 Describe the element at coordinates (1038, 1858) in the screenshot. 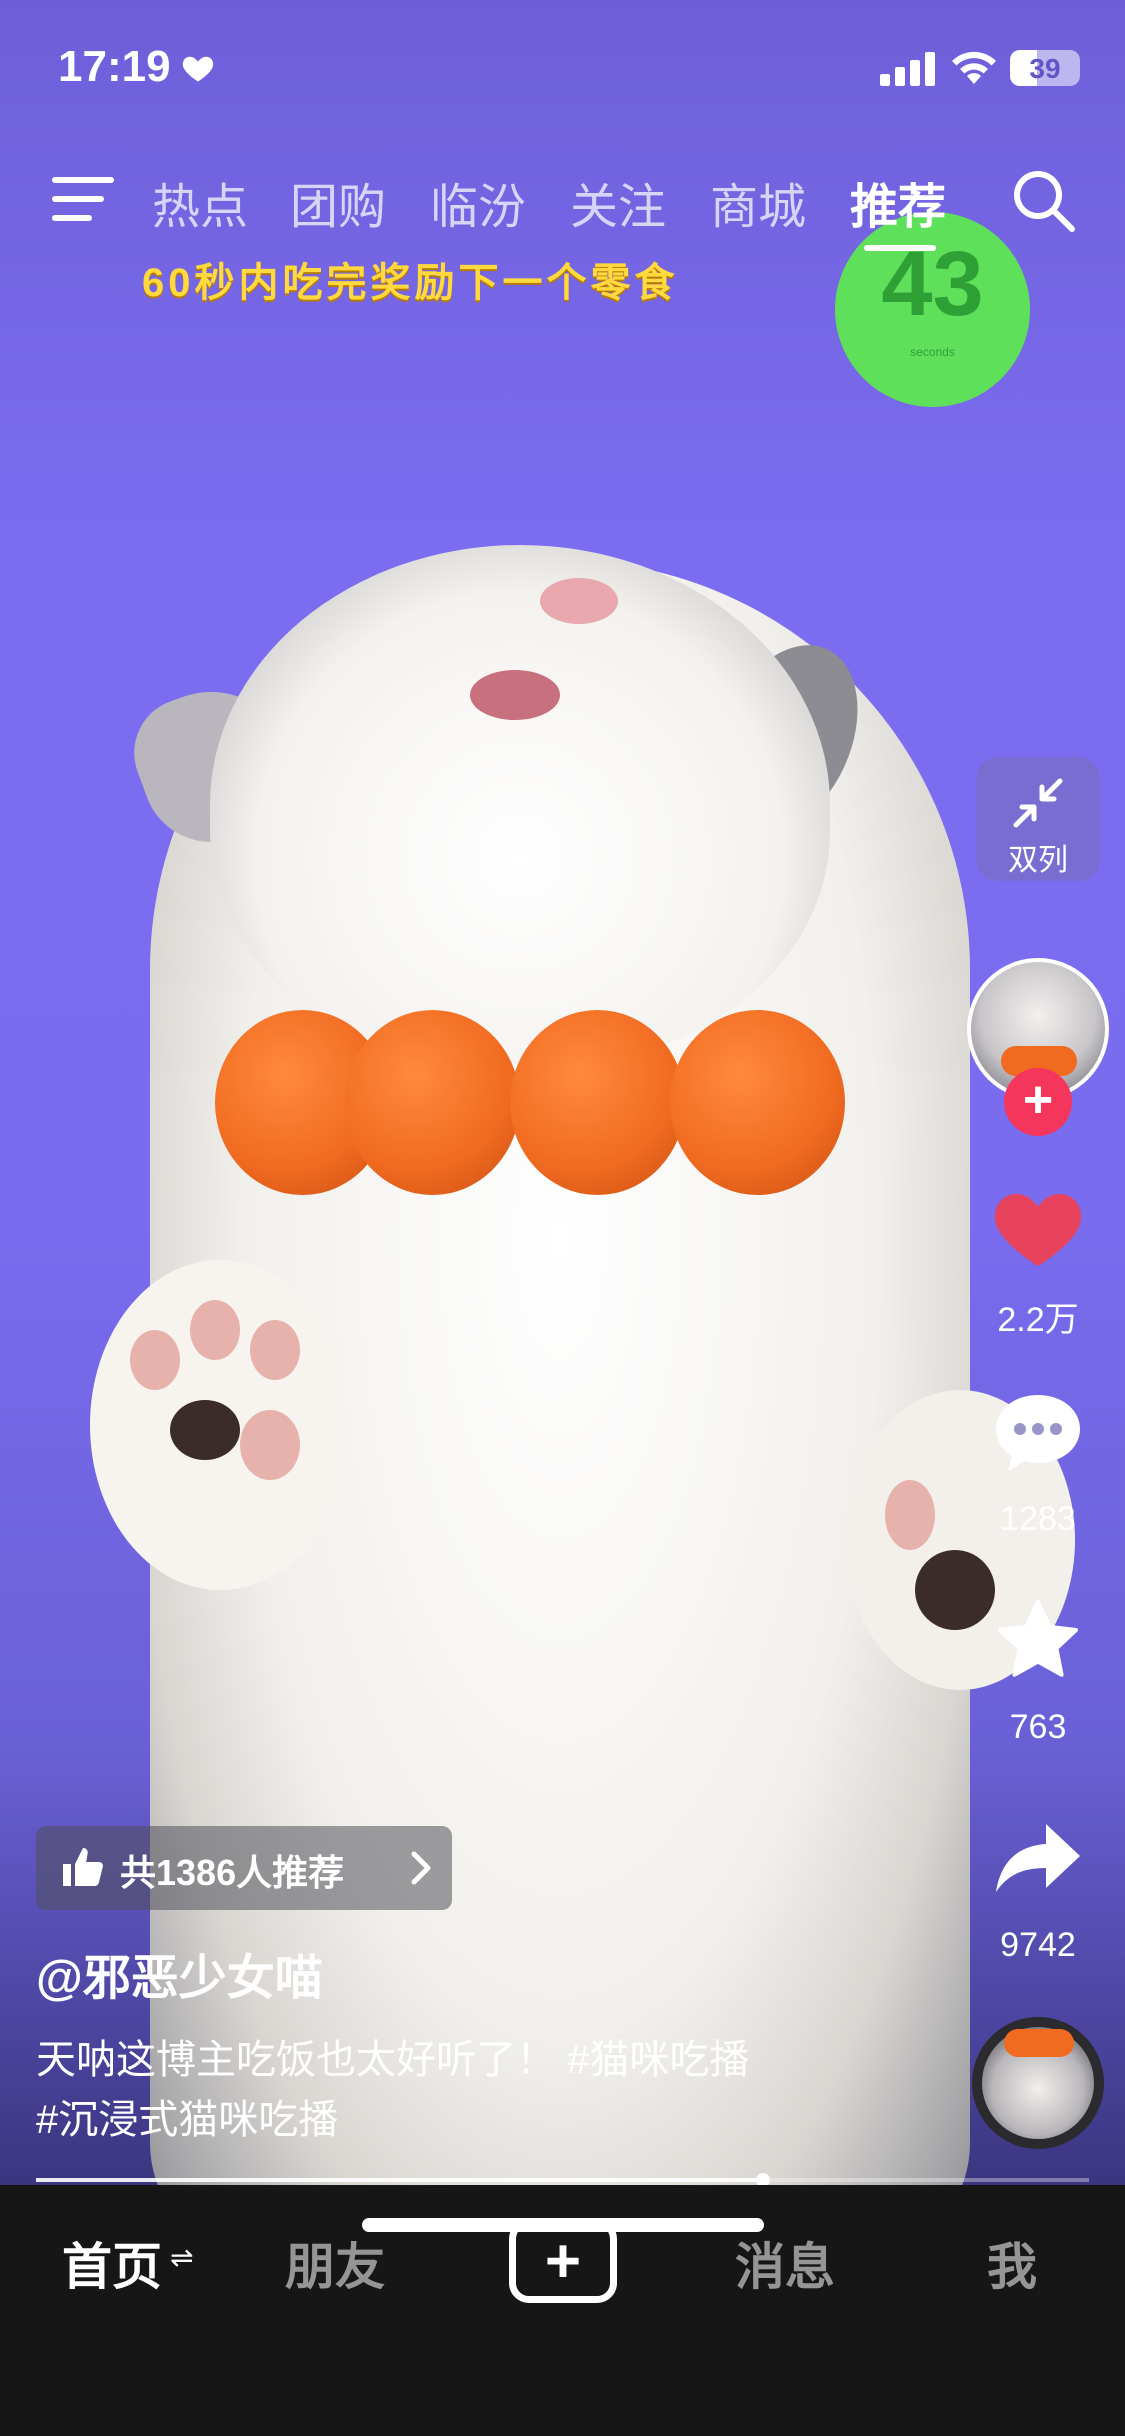

I see `share-arrow-icon` at that location.